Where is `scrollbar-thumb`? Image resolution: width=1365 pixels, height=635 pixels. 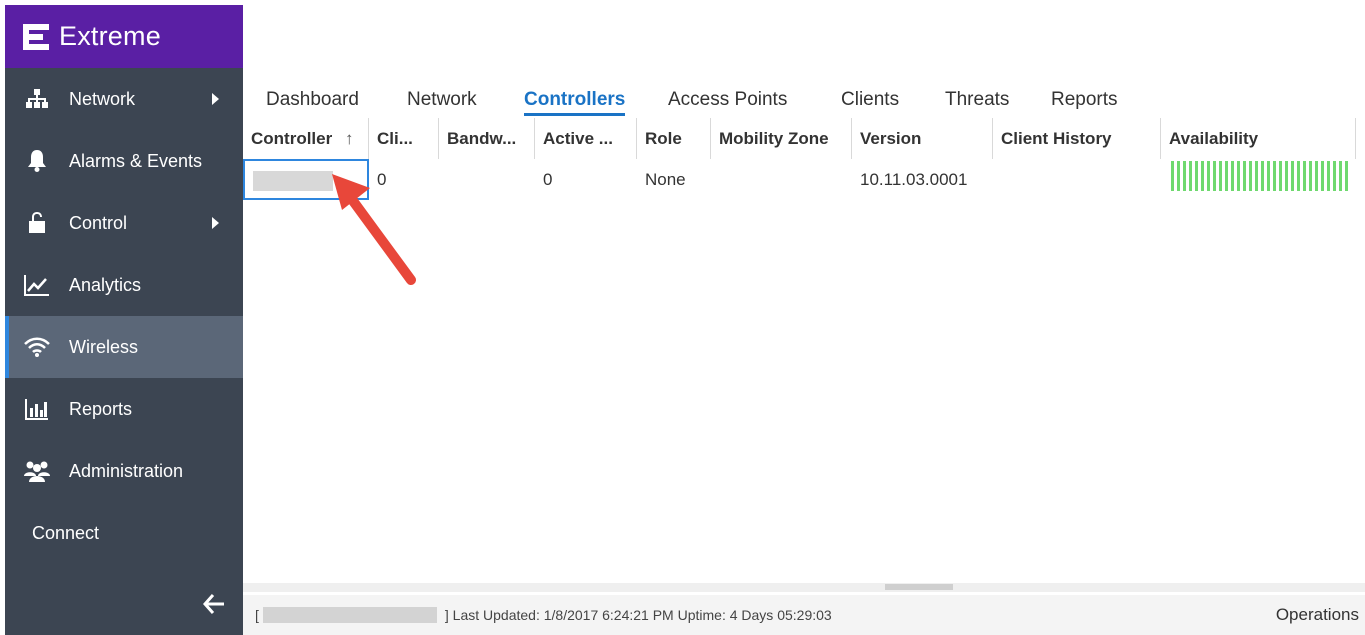 scrollbar-thumb is located at coordinates (919, 587).